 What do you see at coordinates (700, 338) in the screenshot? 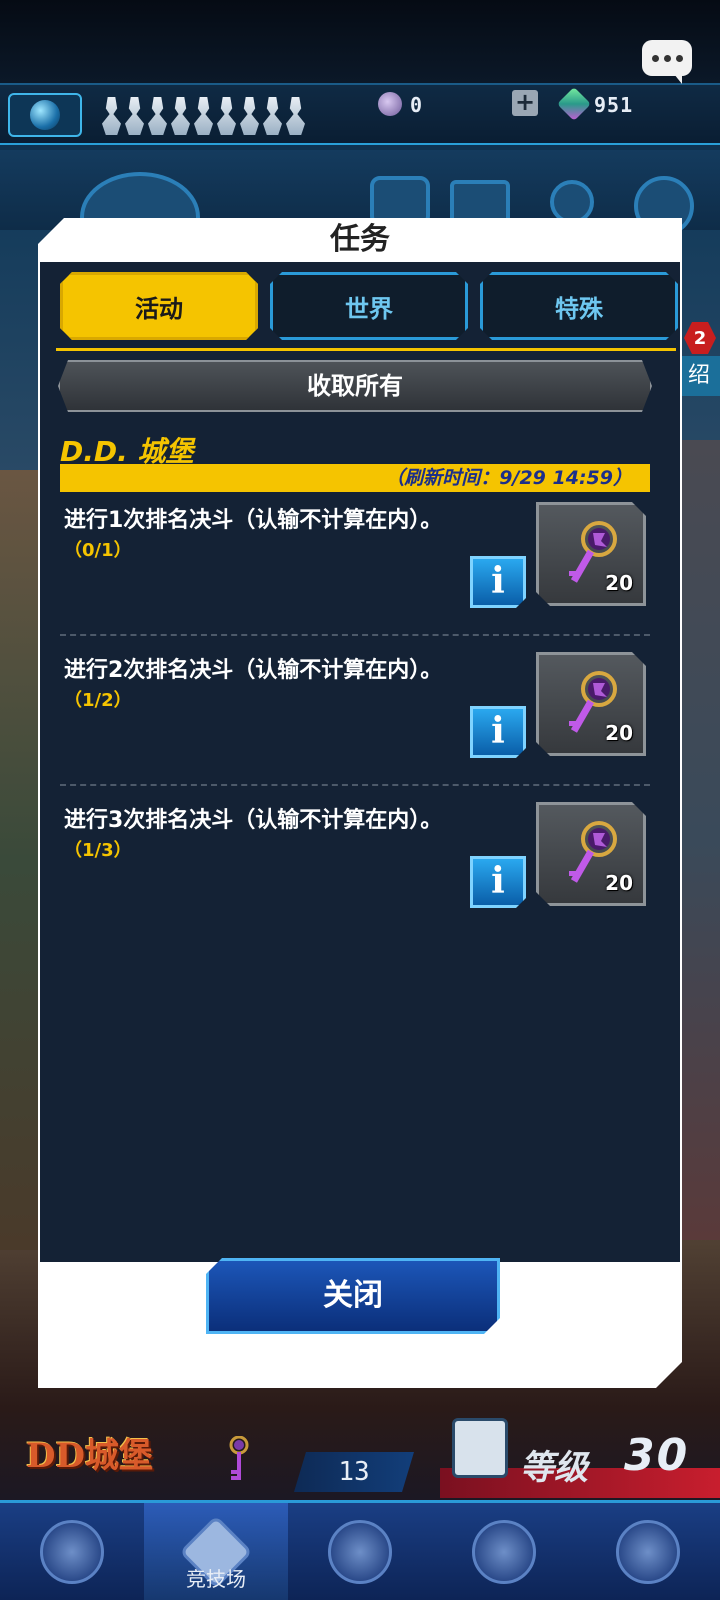
I see `notification-badge: 2` at bounding box center [700, 338].